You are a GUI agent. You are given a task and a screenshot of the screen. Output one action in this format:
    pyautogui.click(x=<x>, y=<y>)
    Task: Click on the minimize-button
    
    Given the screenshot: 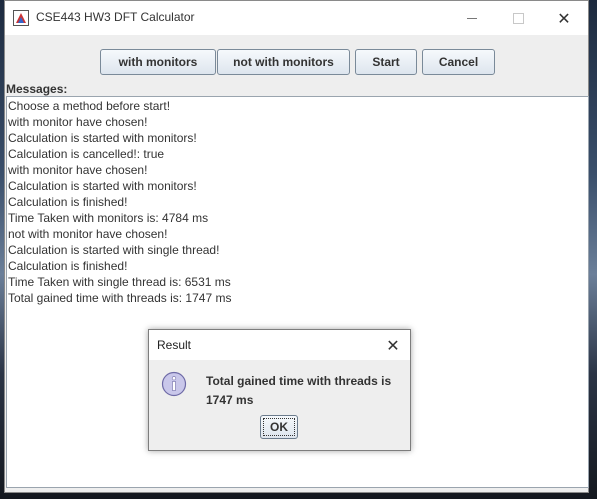 What is the action you would take?
    pyautogui.click(x=472, y=18)
    